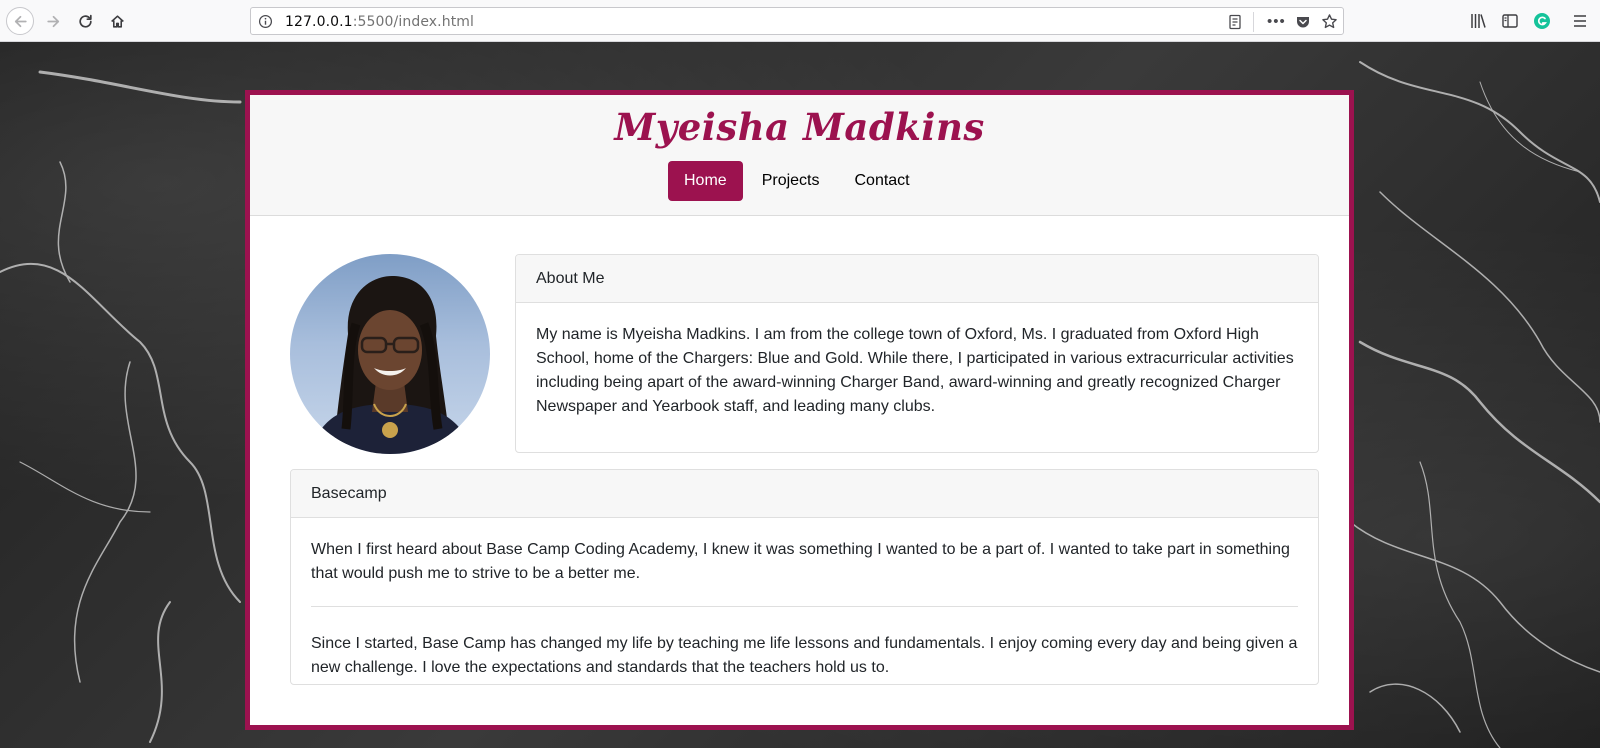 The width and height of the screenshot is (1600, 748). What do you see at coordinates (1478, 21) in the screenshot?
I see `library-icon` at bounding box center [1478, 21].